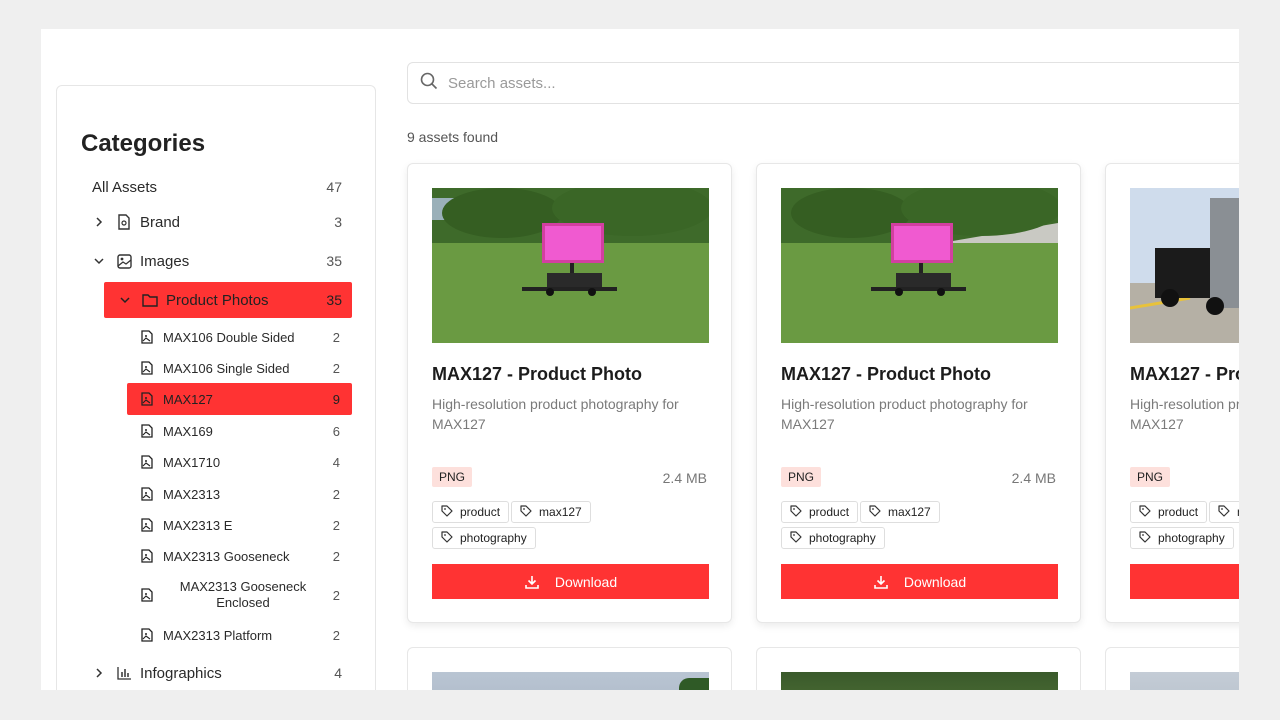 This screenshot has height=720, width=1280. Describe the element at coordinates (1184, 581) in the screenshot. I see `download-button` at that location.